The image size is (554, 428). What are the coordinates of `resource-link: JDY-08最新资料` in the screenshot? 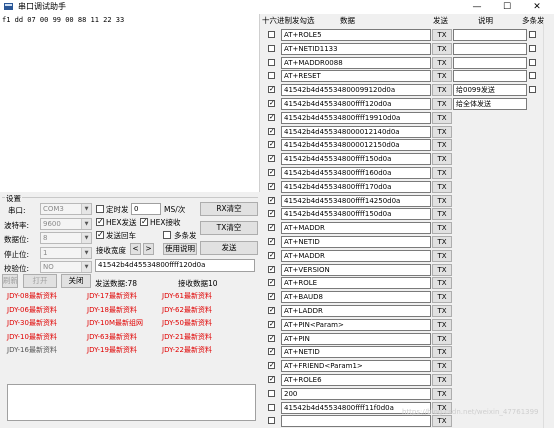 It's located at (32, 296).